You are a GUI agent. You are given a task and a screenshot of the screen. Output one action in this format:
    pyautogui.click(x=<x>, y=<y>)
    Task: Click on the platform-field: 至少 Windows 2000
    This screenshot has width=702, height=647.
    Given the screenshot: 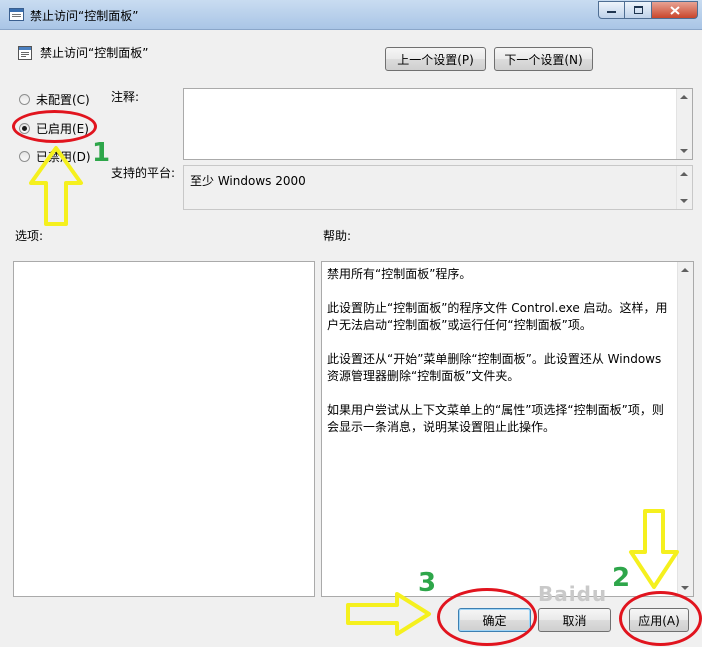 What is the action you would take?
    pyautogui.click(x=438, y=187)
    